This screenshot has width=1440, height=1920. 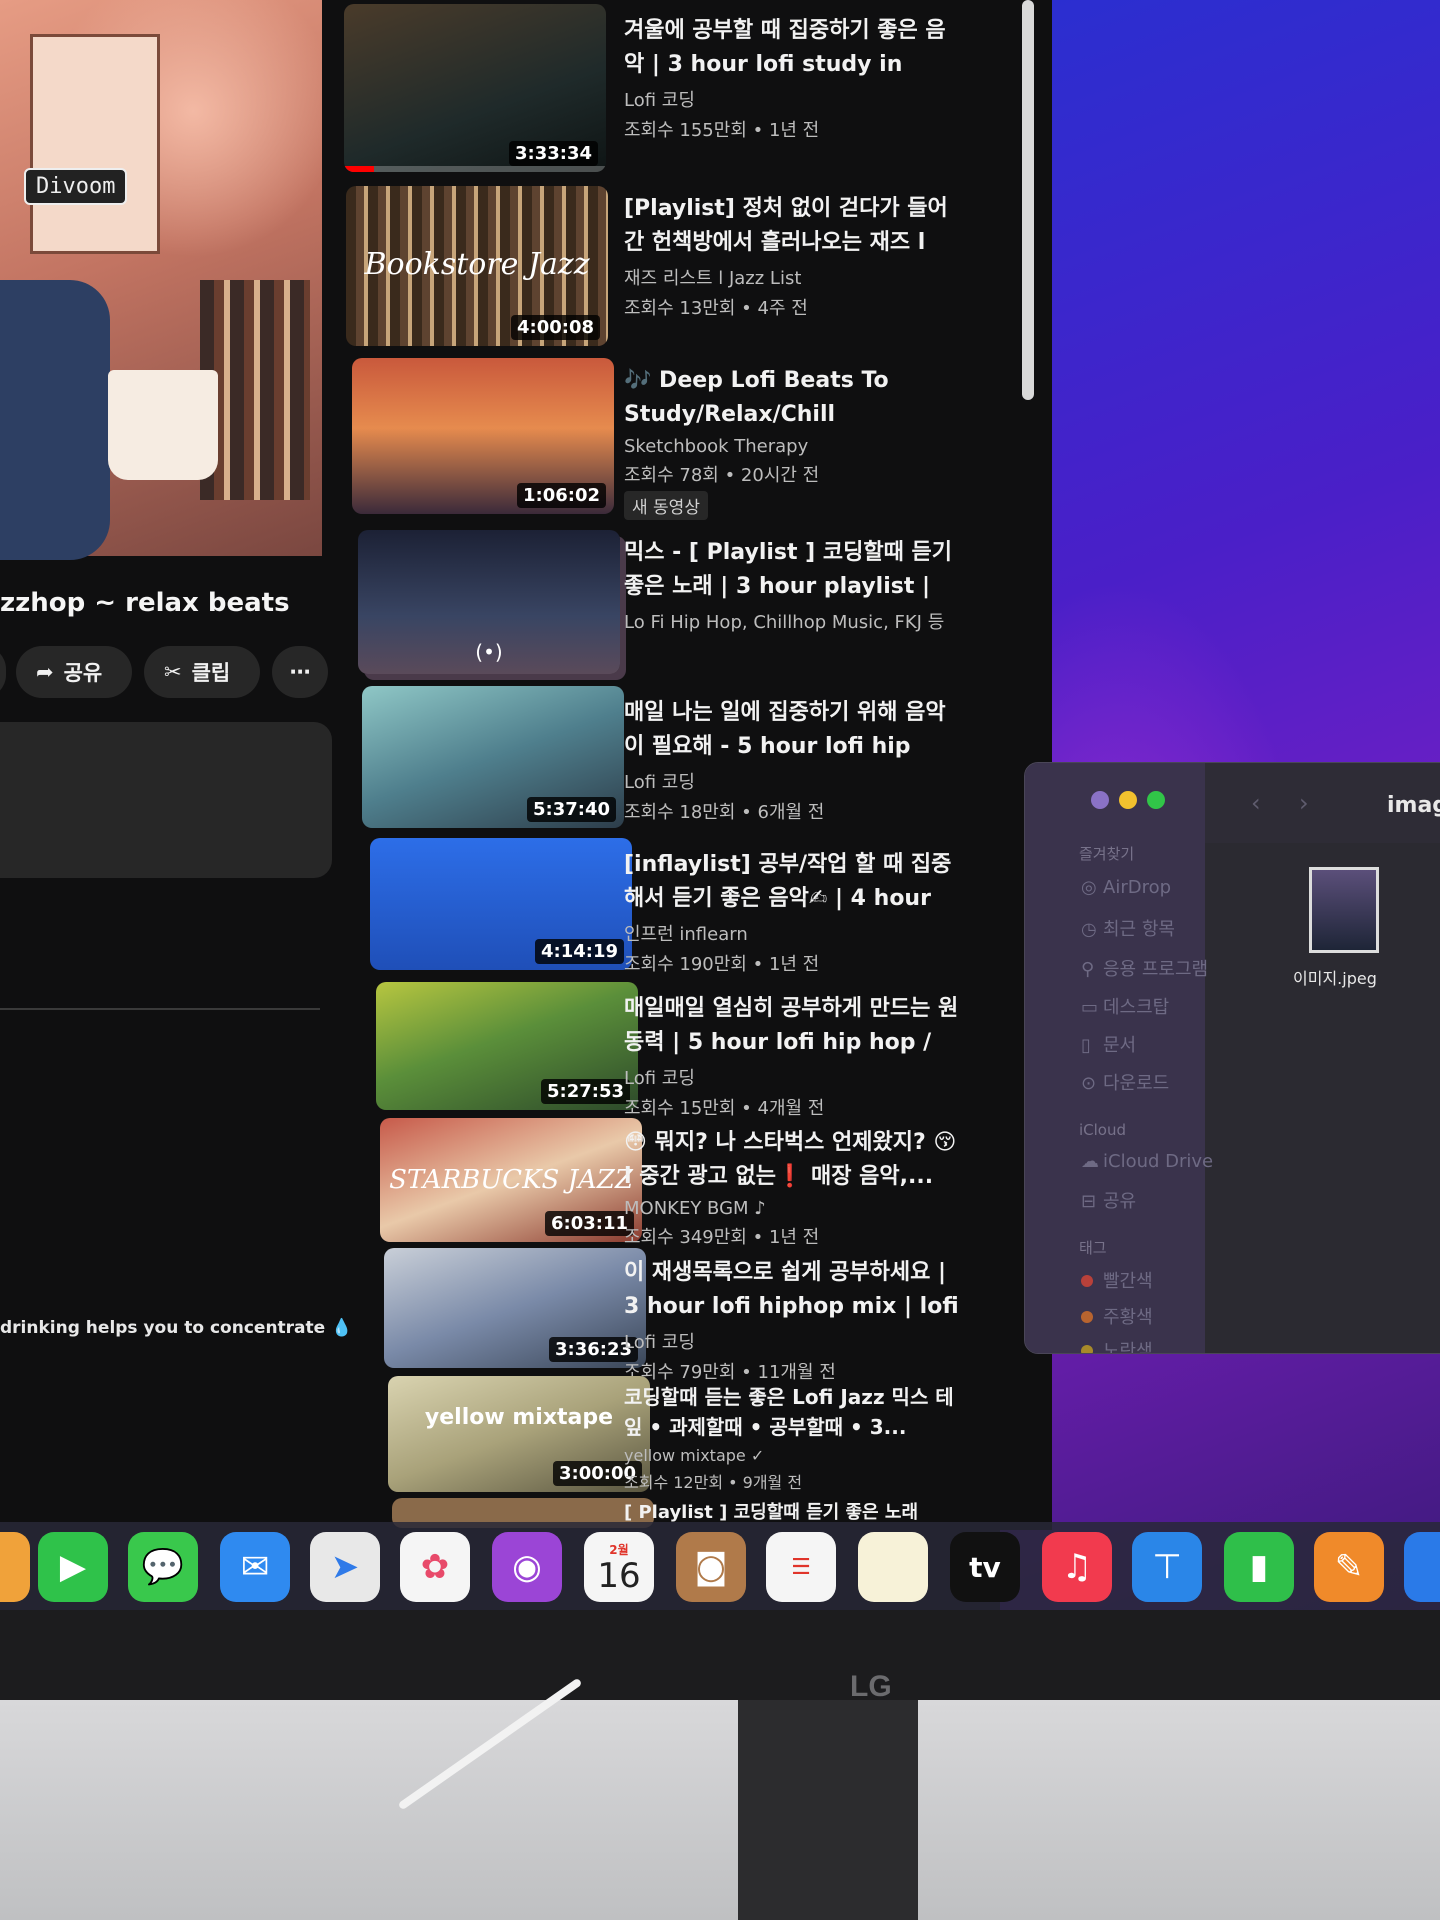 I want to click on numbers-icon: ▮, so click(x=1259, y=1567).